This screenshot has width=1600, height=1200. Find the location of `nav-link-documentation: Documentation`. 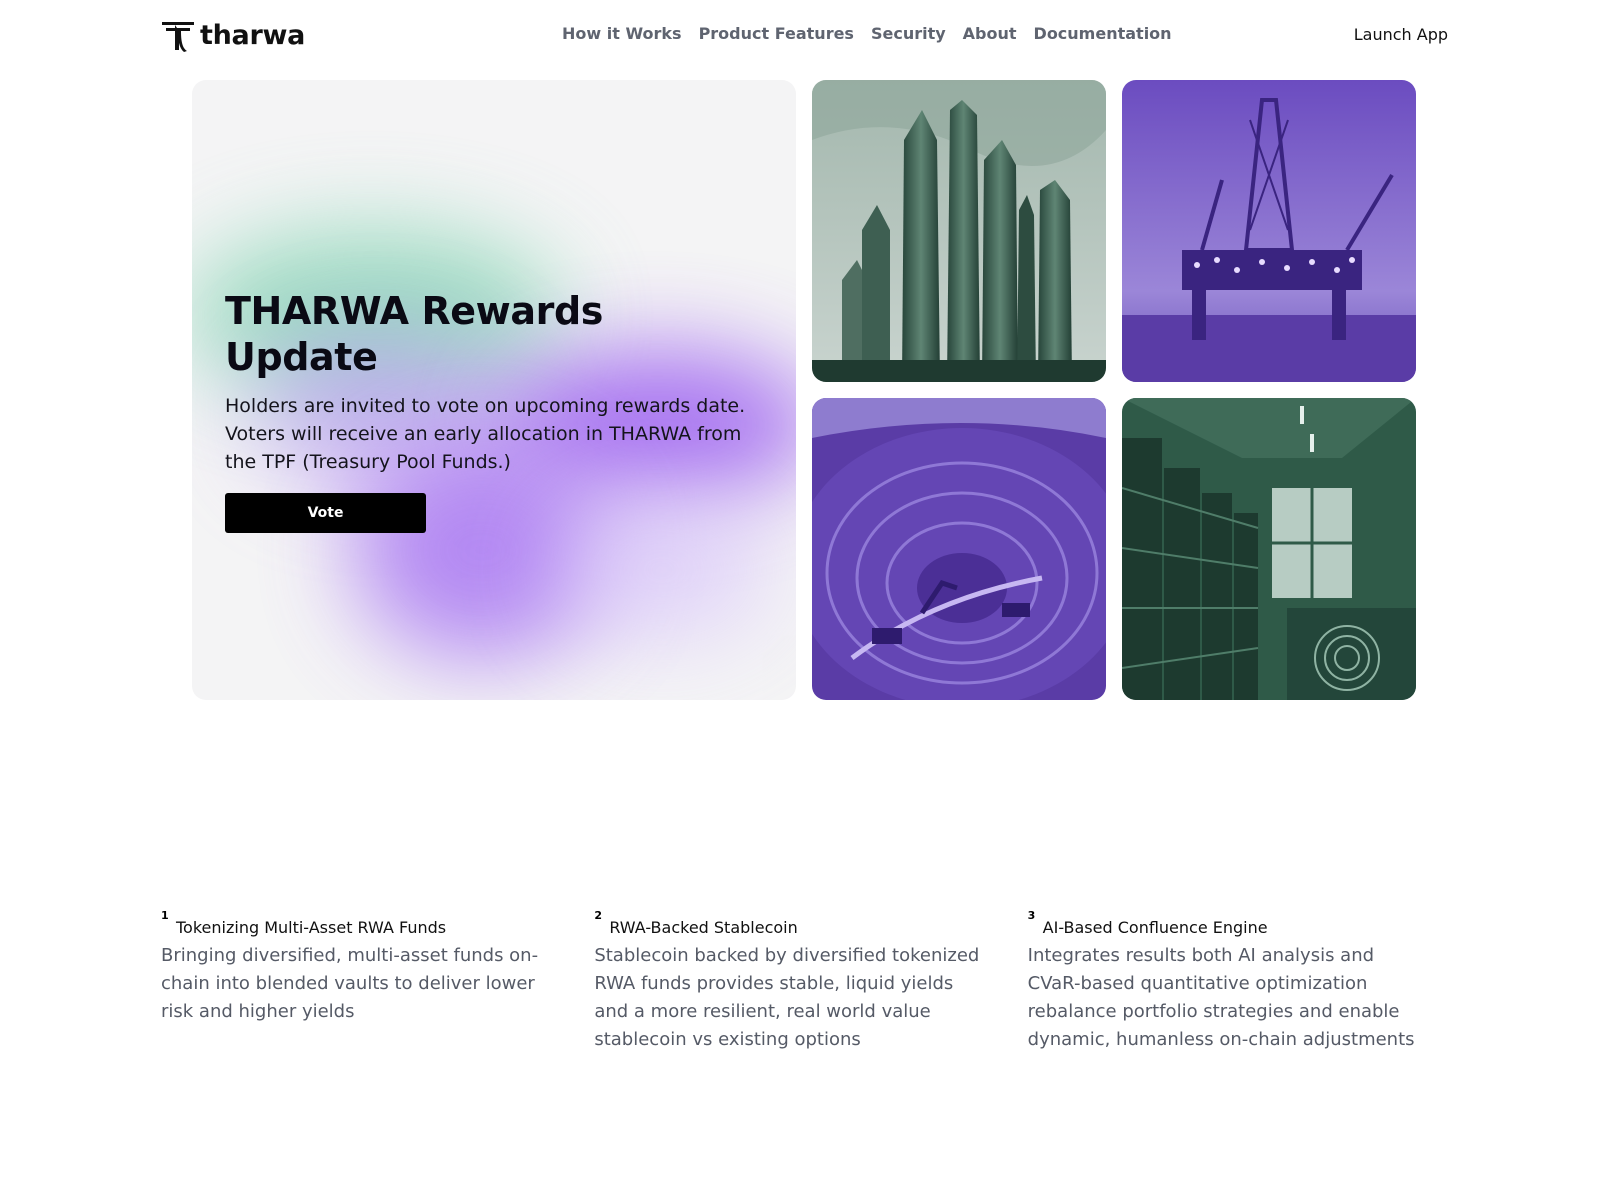

nav-link-documentation: Documentation is located at coordinates (1103, 33).